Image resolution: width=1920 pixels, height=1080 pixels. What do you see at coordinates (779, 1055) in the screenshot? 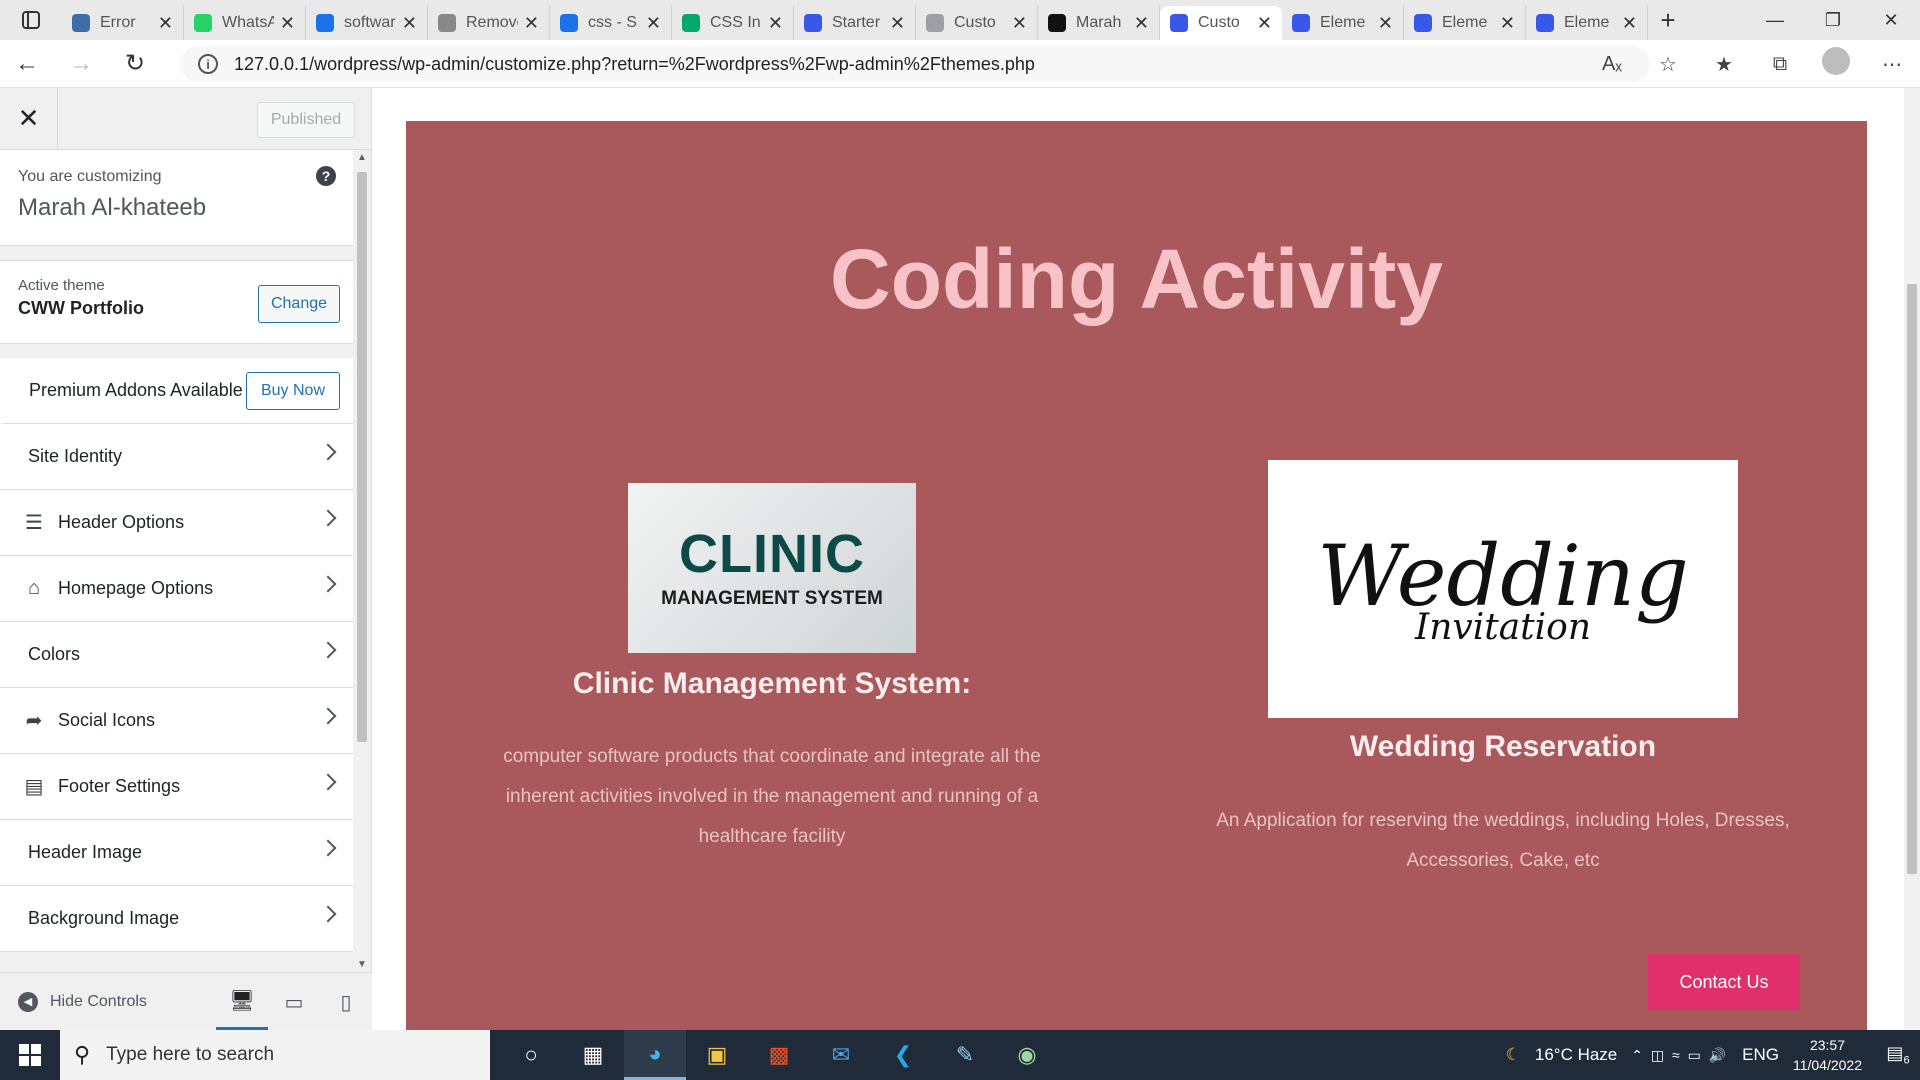
I see `store-icon: ▩` at bounding box center [779, 1055].